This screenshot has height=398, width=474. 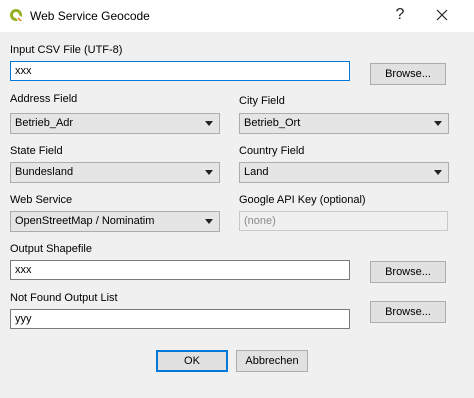 I want to click on cancel-button: Abbrechen, so click(x=272, y=361).